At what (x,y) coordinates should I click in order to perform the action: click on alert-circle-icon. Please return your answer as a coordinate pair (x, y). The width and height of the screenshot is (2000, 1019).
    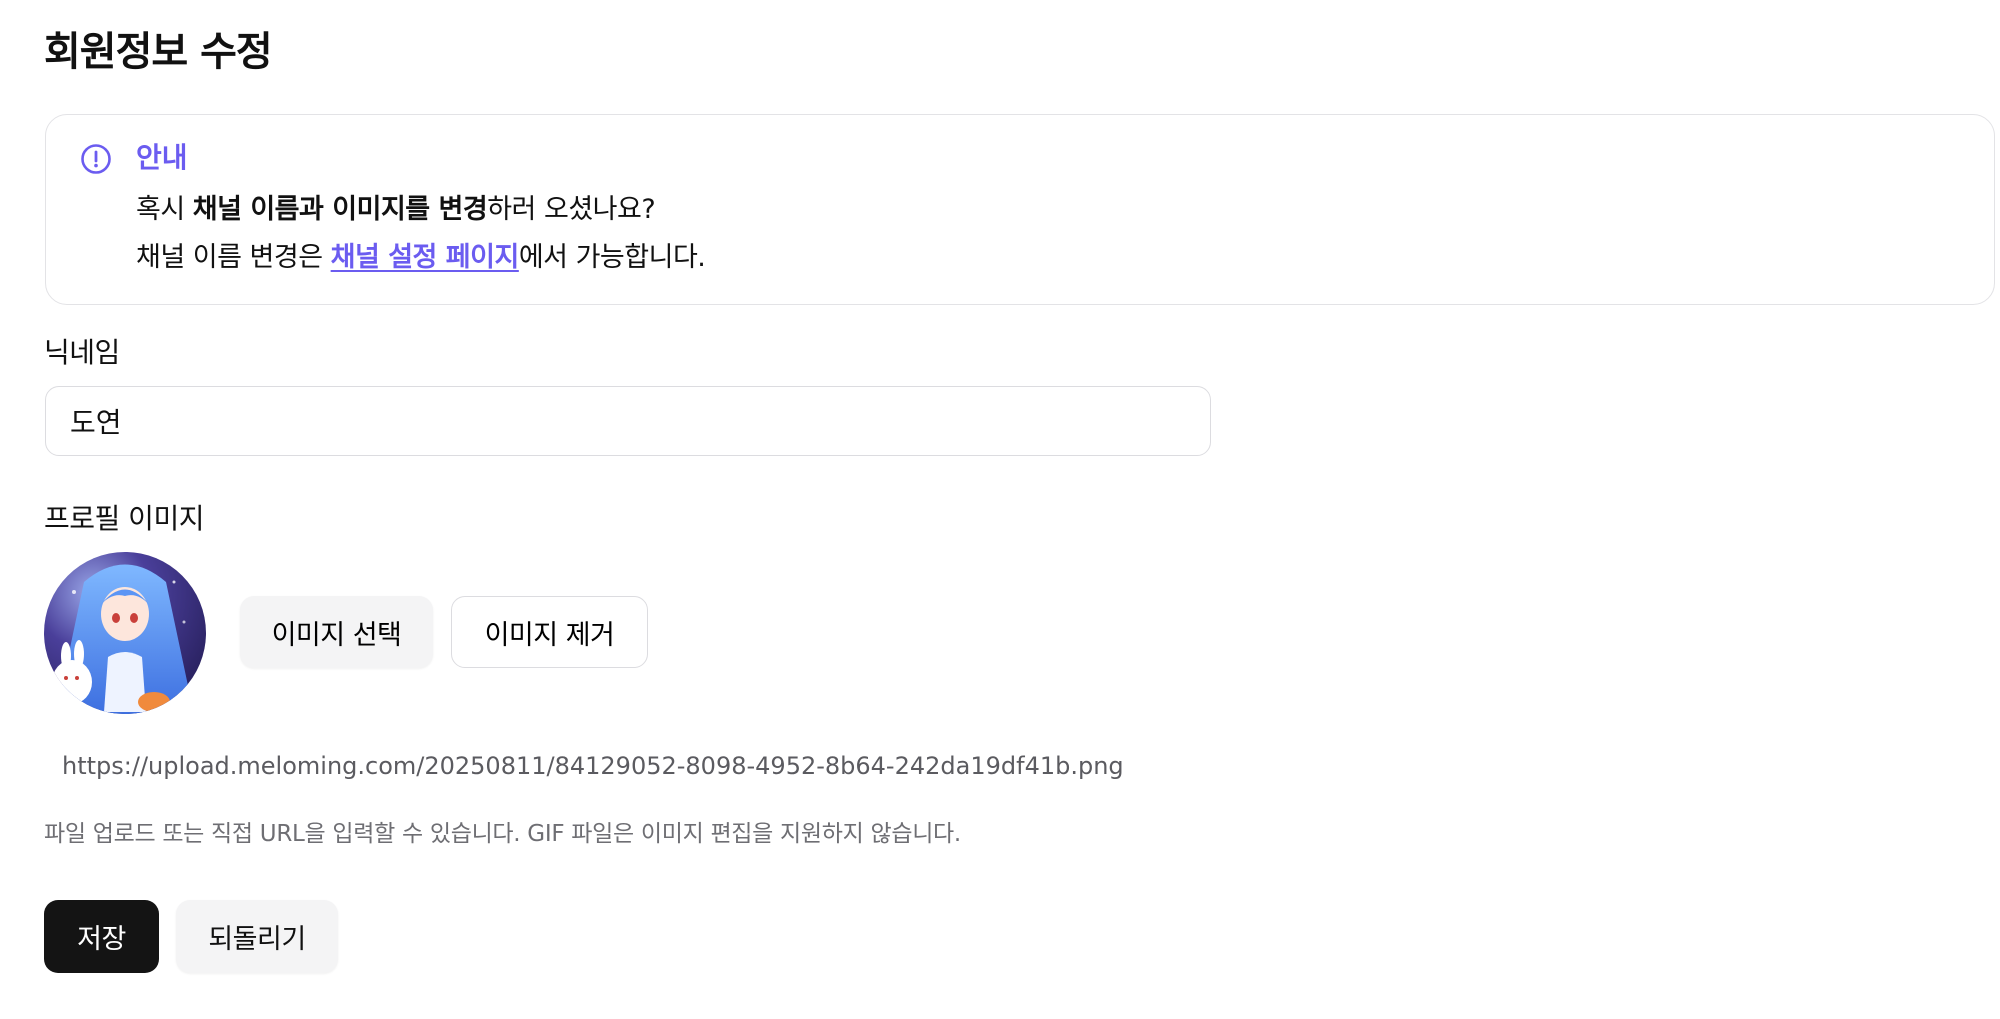
    Looking at the image, I should click on (96, 159).